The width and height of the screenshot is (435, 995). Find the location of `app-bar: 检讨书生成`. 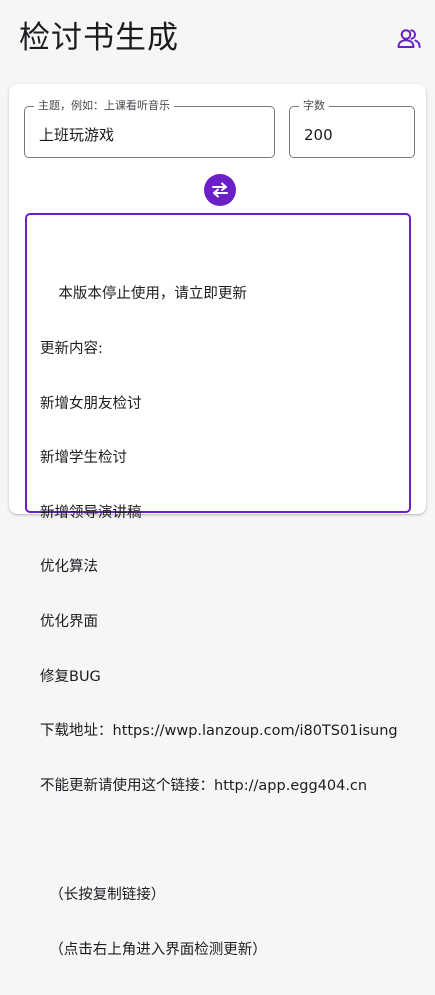

app-bar: 检讨书生成 is located at coordinates (217, 38).